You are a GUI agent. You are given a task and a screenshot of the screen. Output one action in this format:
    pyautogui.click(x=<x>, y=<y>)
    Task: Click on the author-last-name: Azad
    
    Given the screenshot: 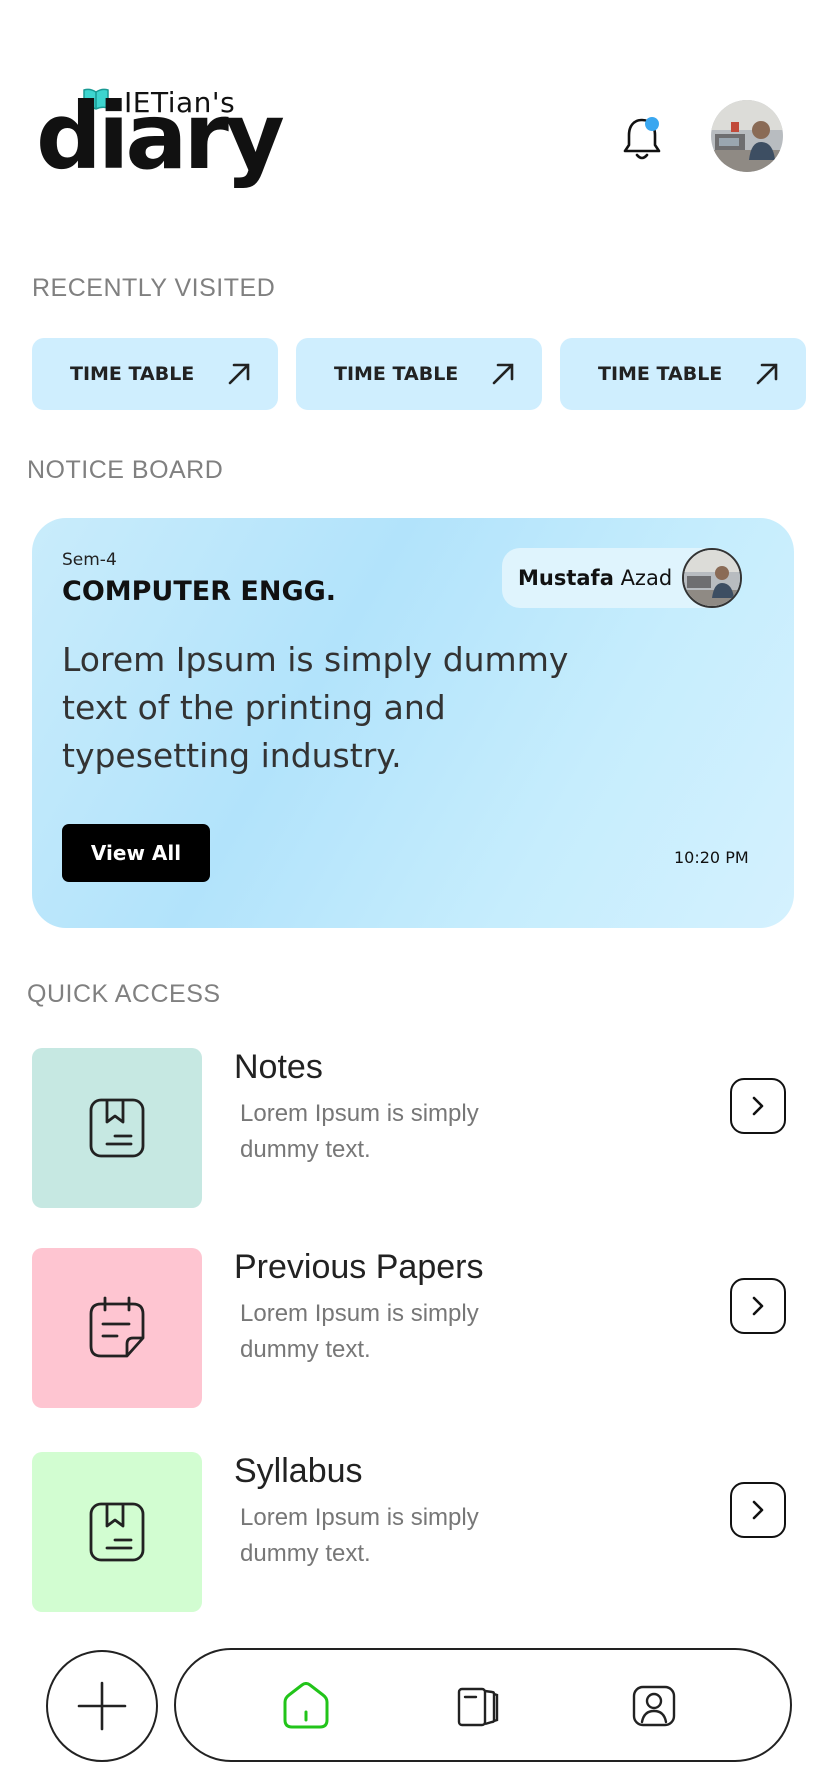 What is the action you would take?
    pyautogui.click(x=646, y=578)
    